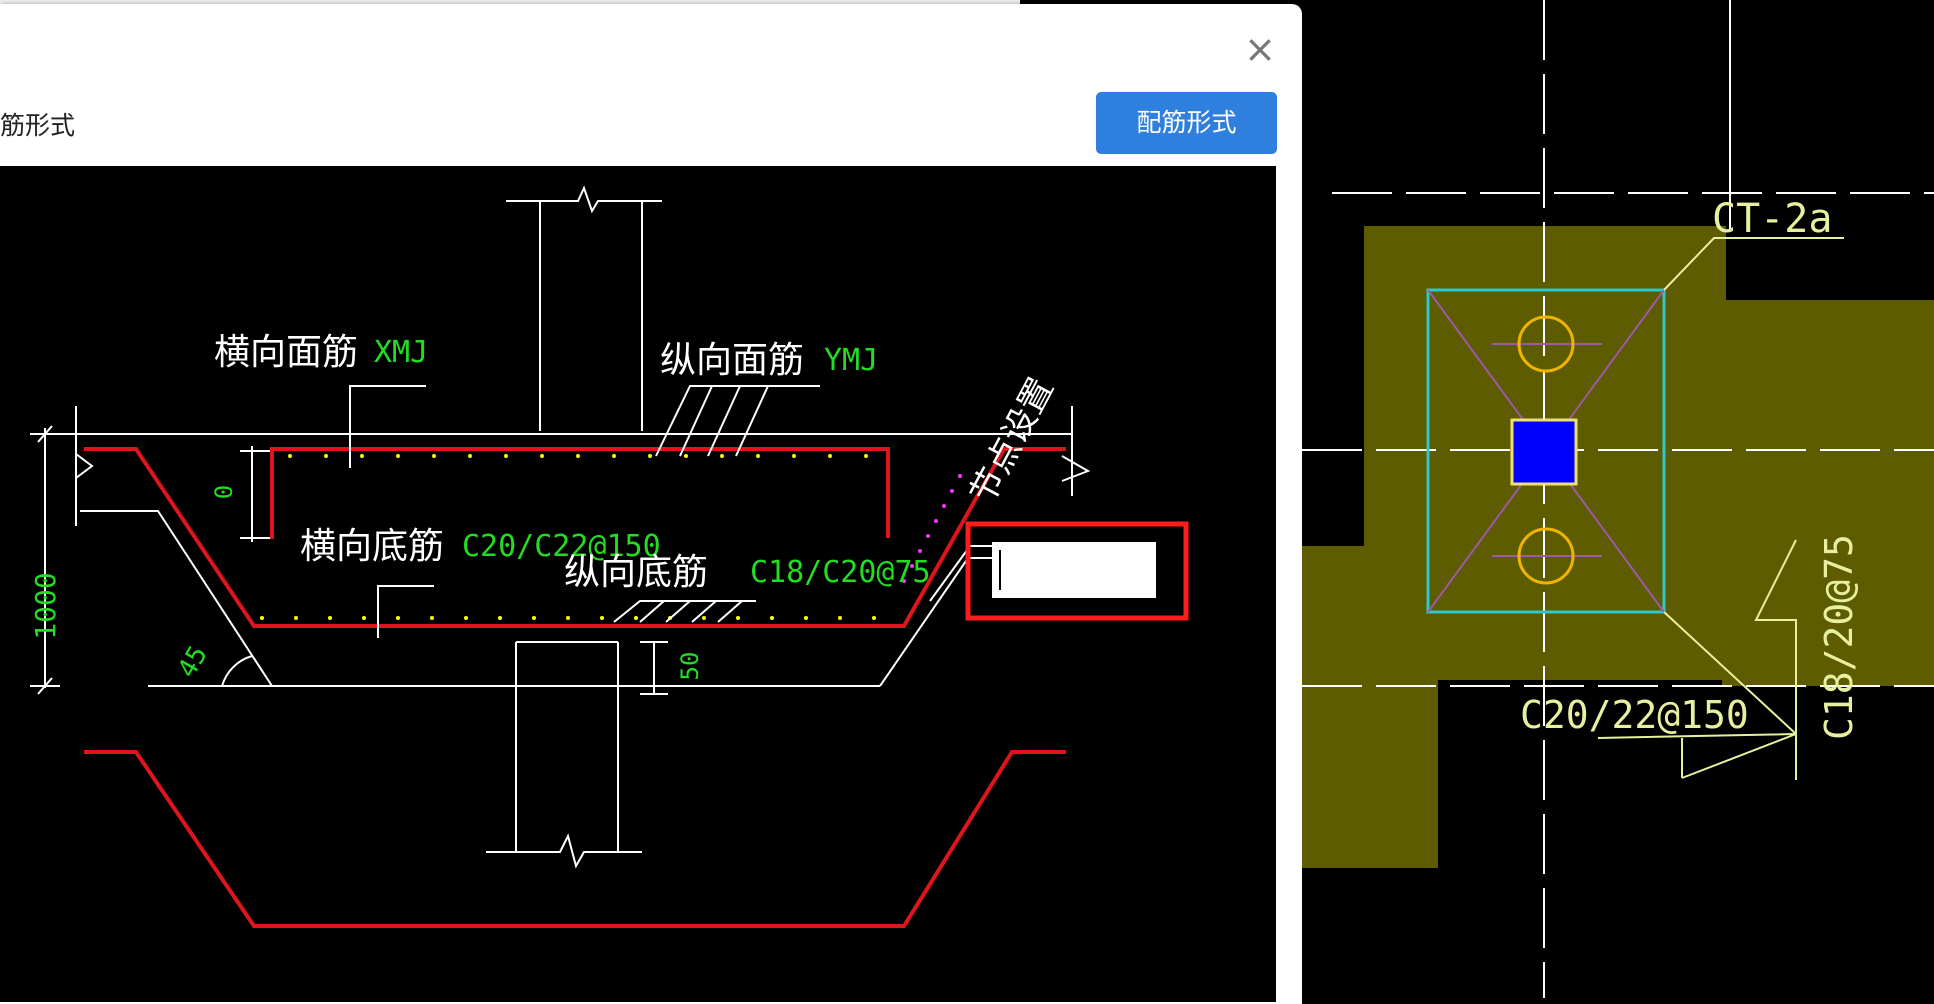 This screenshot has width=1934, height=1004. Describe the element at coordinates (568, 618) in the screenshot. I see `bottom-rebar-dots` at that location.